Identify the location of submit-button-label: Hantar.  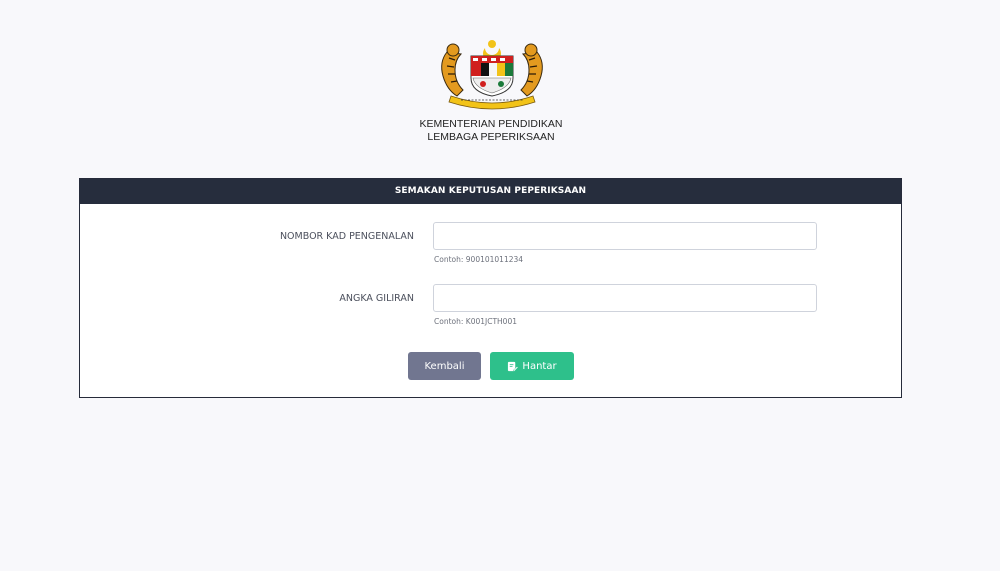
(539, 366).